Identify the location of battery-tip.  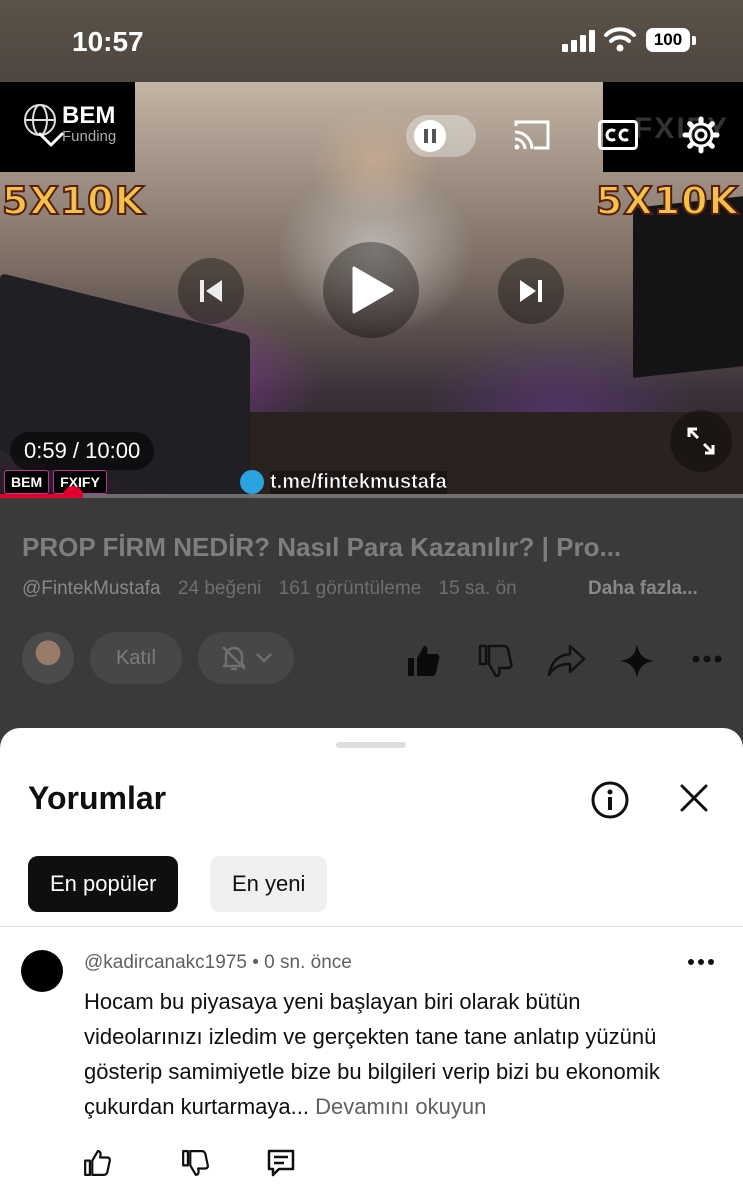
(694, 40).